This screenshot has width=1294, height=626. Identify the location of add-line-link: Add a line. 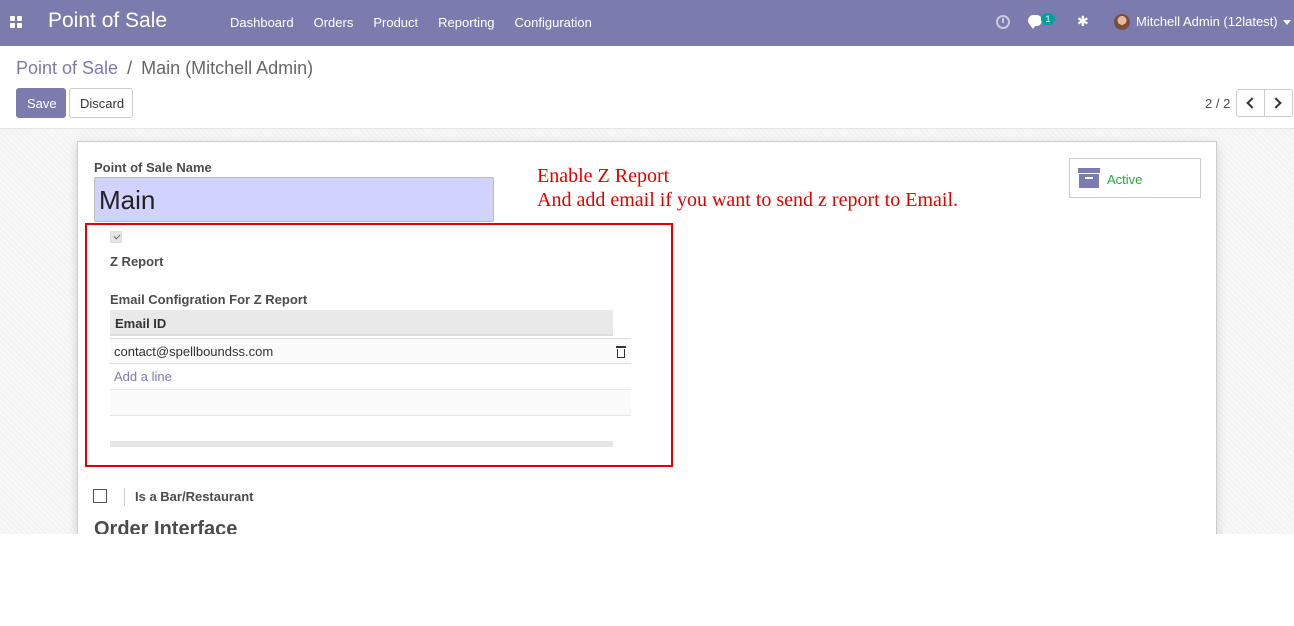
(143, 376).